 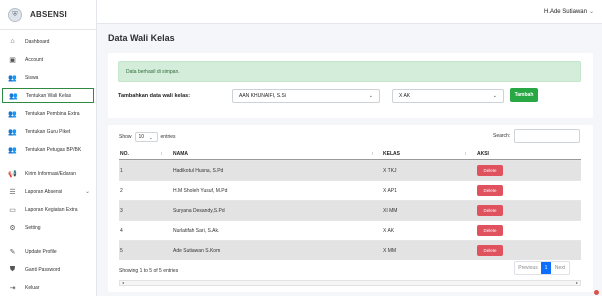 I want to click on alert-text: Data berhasil di simpan., so click(x=153, y=71).